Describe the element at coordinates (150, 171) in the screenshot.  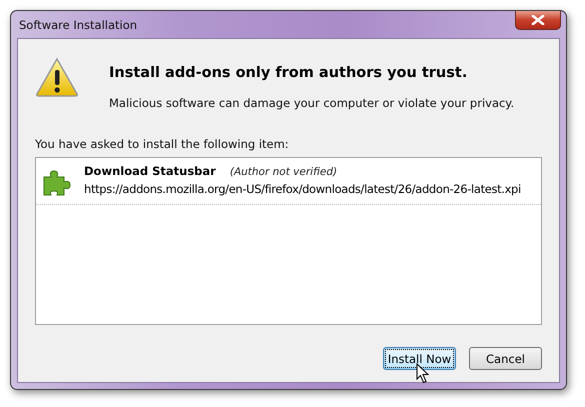
I see `addon-name: Download Statusbar` at that location.